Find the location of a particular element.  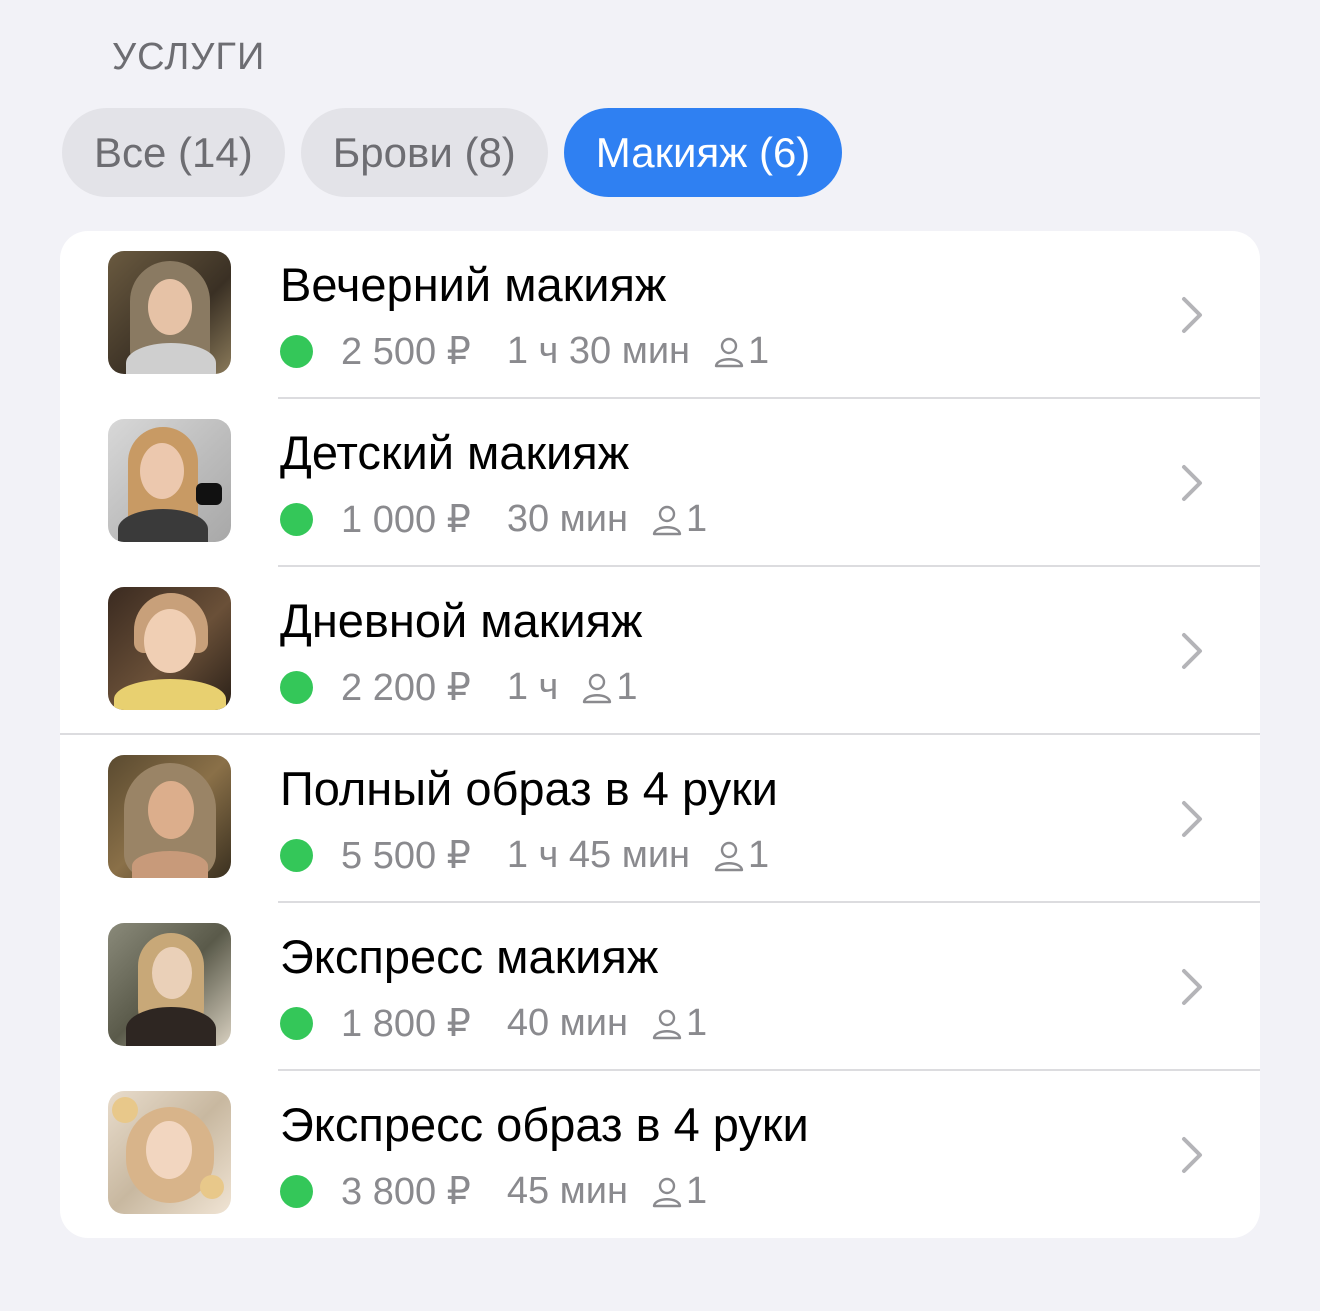

service-row-express-look-4-hands: Экспресс образ в 4 руки 3 800 ₽ 45 мин 1 is located at coordinates (660, 1154).